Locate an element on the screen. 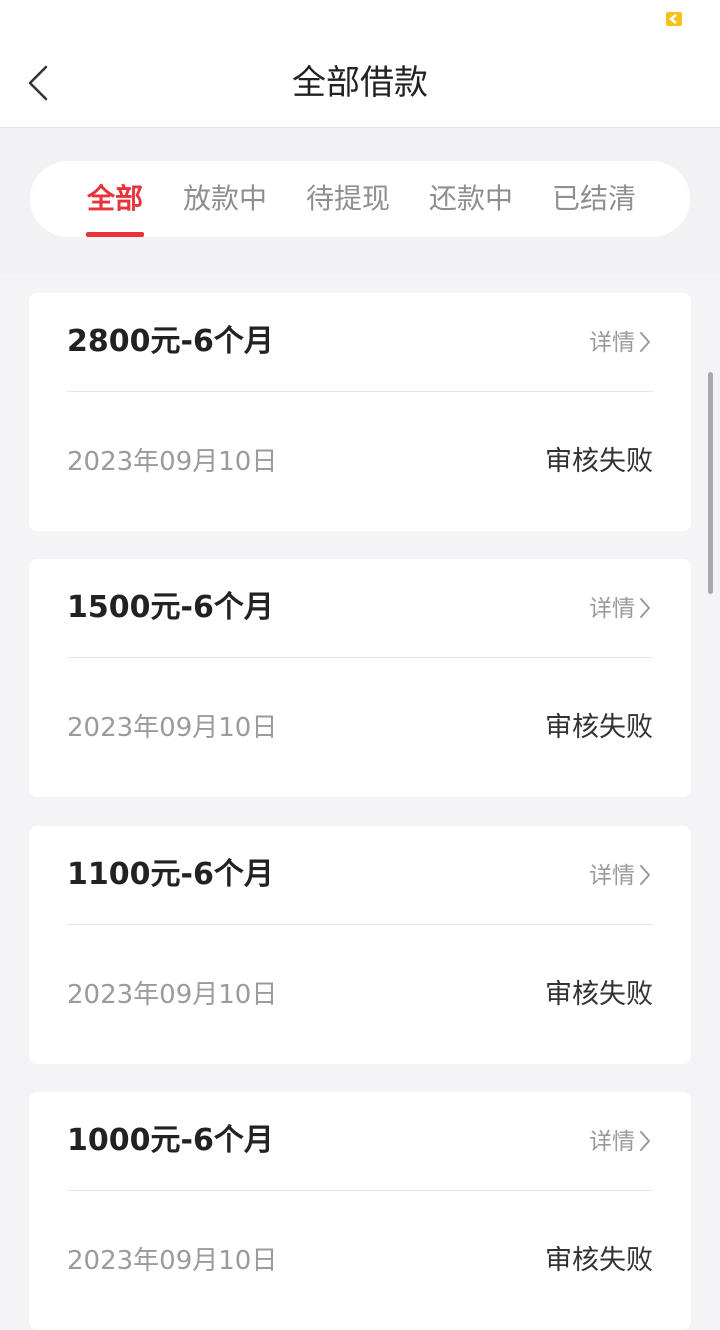 The image size is (720, 1330). tabs-section: 全部 放款中 待提现 还款中 已结清 is located at coordinates (360, 201).